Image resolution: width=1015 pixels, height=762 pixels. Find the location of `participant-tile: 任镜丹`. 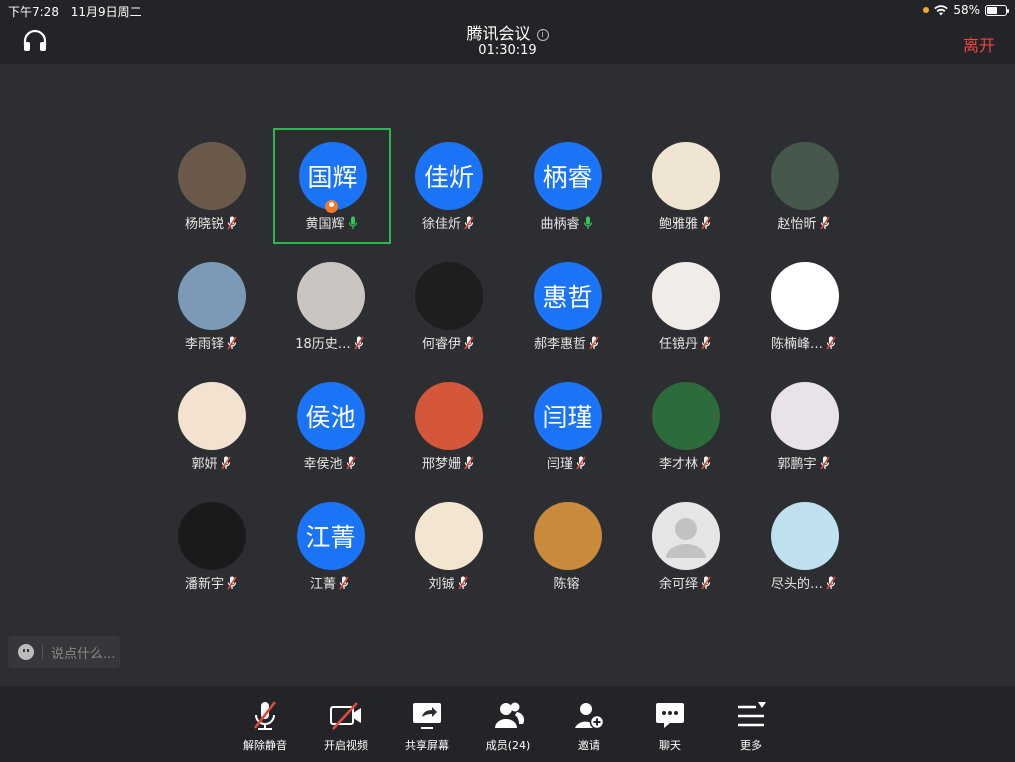

participant-tile: 任镜丹 is located at coordinates (685, 312).